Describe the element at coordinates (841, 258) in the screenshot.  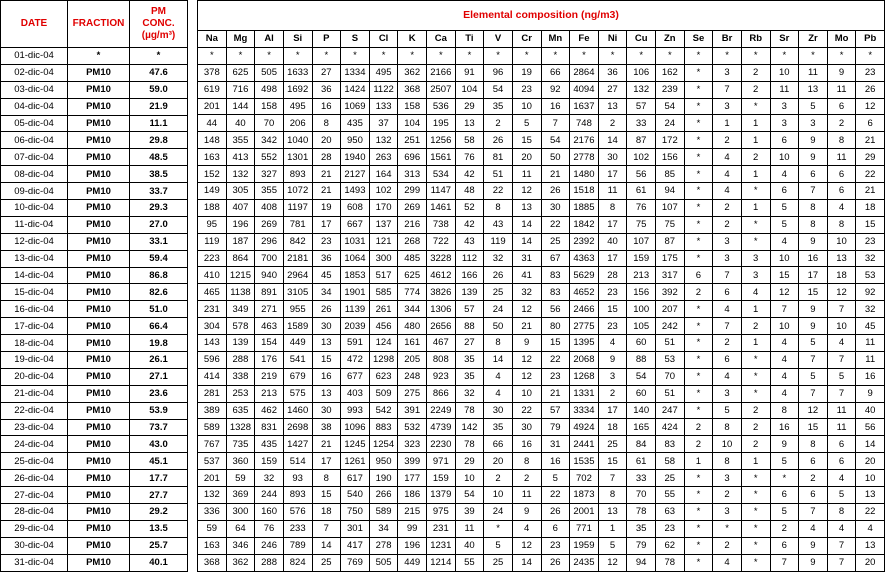
I see `value-cell-mo: 13` at that location.